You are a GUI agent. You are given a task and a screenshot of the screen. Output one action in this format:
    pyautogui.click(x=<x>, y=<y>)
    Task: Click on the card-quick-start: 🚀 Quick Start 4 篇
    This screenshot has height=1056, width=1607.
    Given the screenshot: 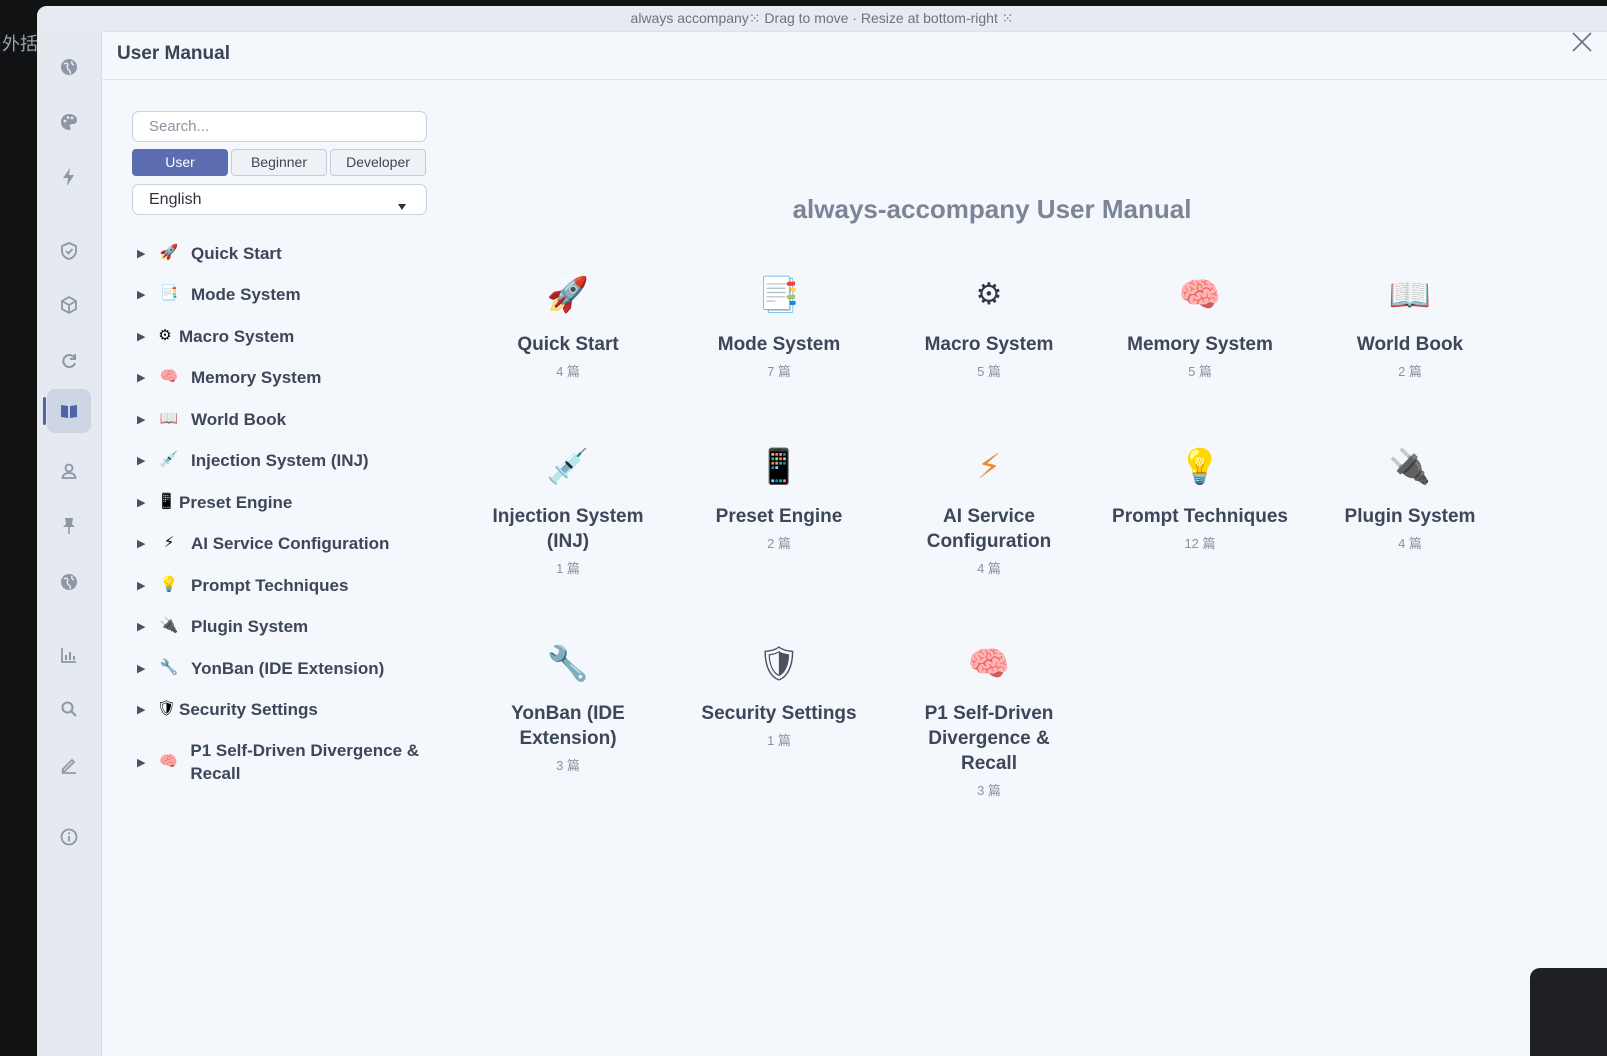 What is the action you would take?
    pyautogui.click(x=568, y=327)
    